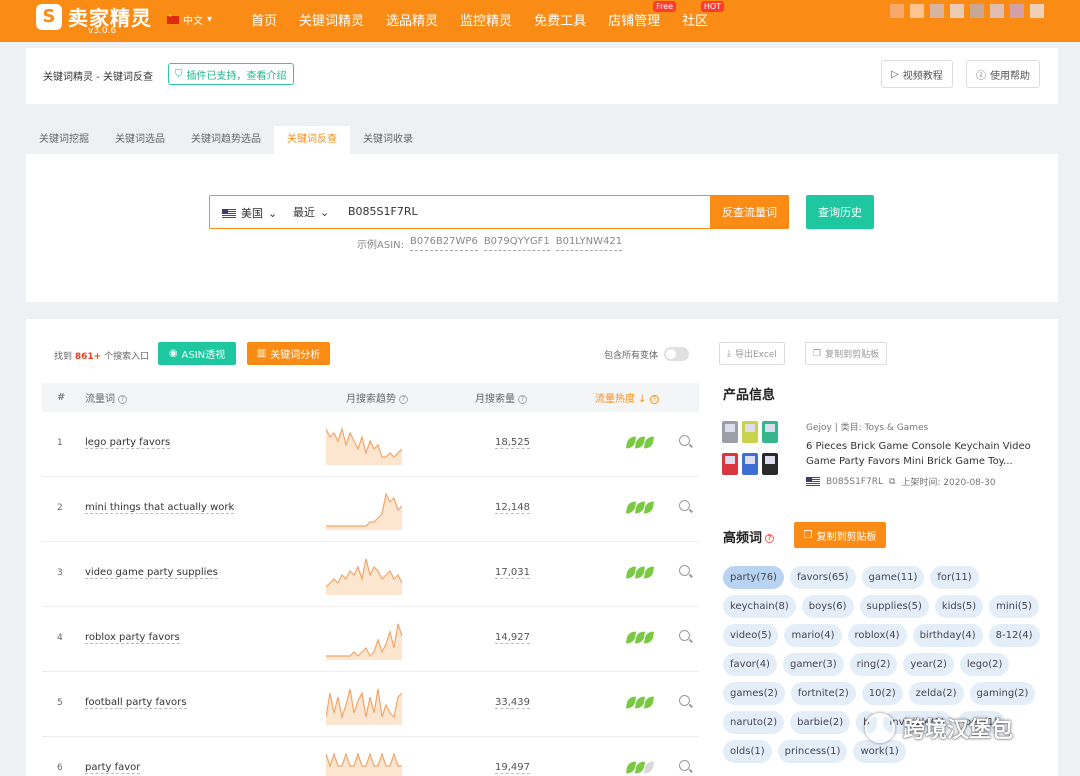  What do you see at coordinates (823, 693) in the screenshot?
I see `keyword-chip: fortnite(2)` at bounding box center [823, 693].